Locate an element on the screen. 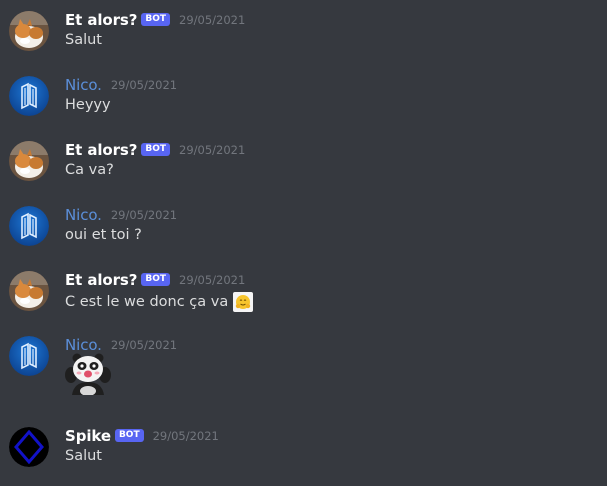 The height and width of the screenshot is (486, 607). message-text: C est le we donc ça va is located at coordinates (147, 302).